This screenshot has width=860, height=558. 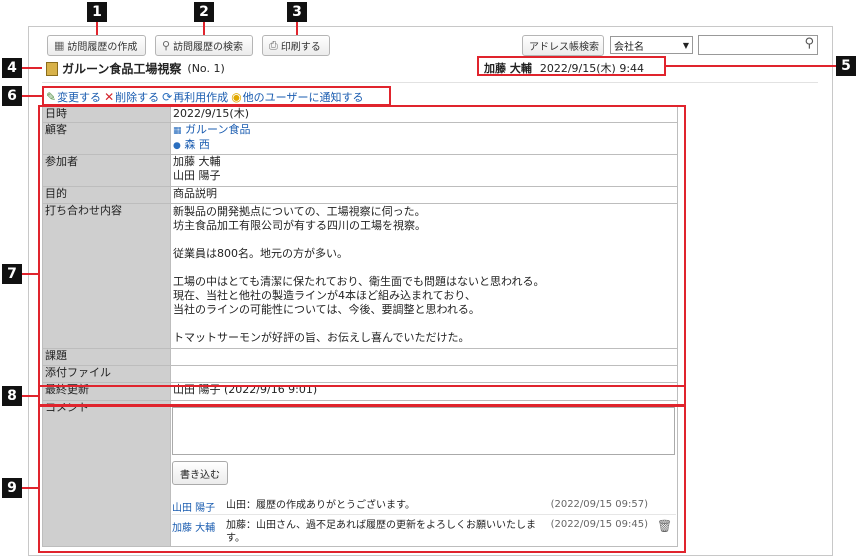 I want to click on annotation-marker-1: 1, so click(x=97, y=12).